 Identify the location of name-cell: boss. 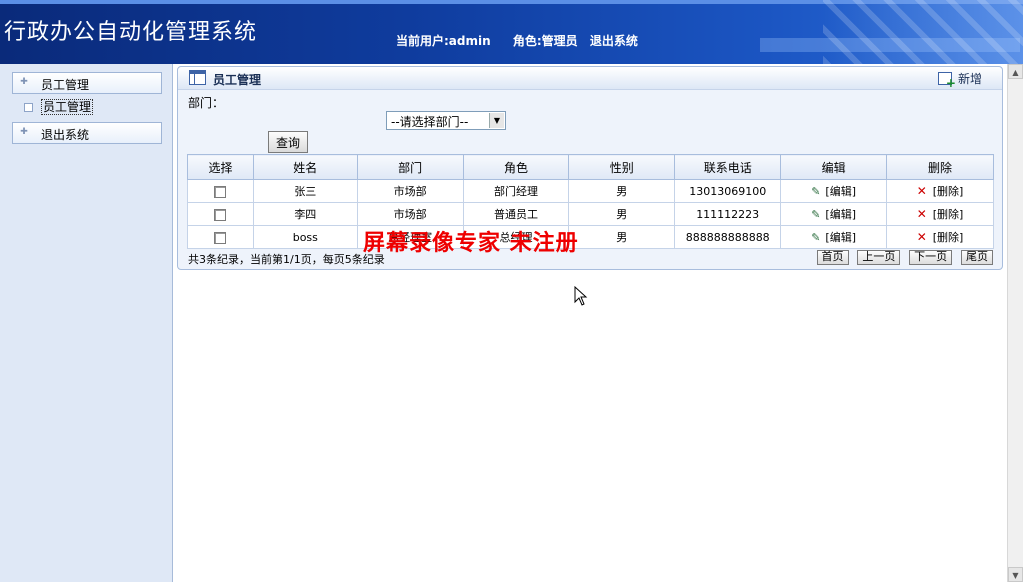
(305, 237).